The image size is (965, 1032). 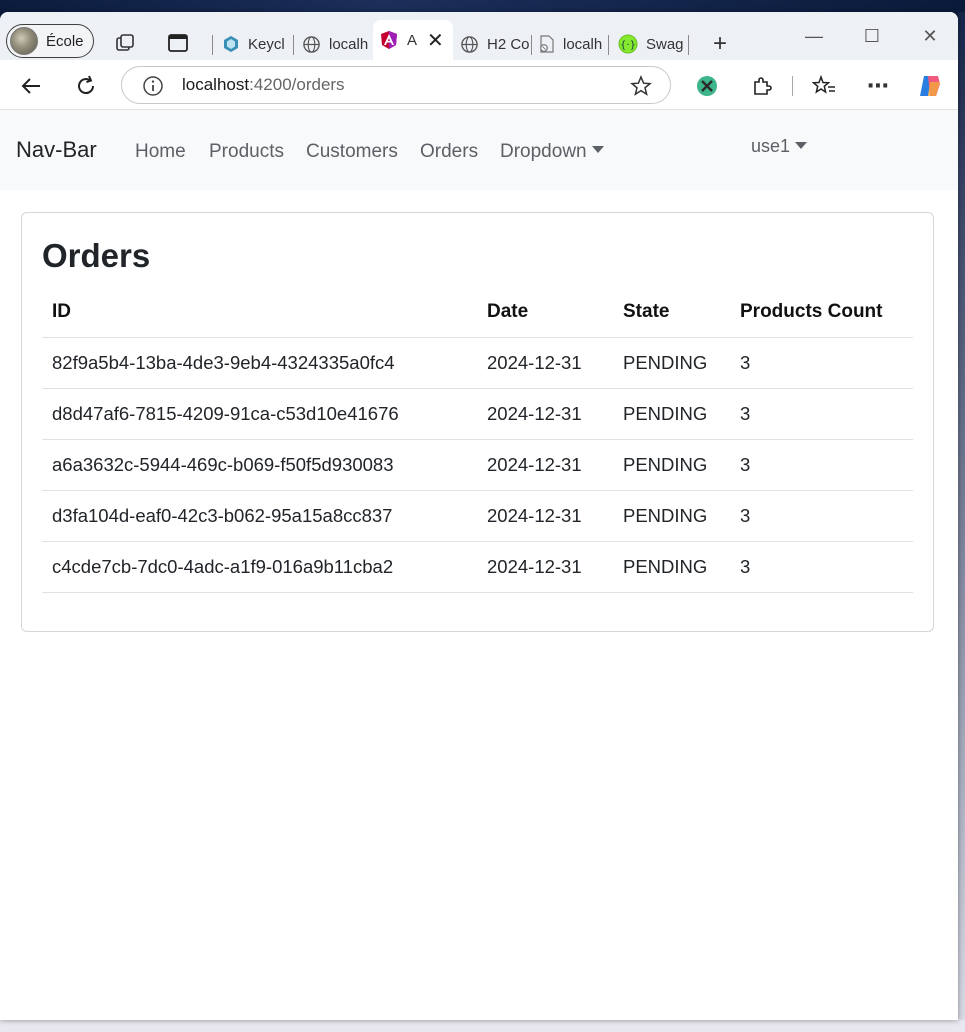 What do you see at coordinates (86, 86) in the screenshot?
I see `reload-icon` at bounding box center [86, 86].